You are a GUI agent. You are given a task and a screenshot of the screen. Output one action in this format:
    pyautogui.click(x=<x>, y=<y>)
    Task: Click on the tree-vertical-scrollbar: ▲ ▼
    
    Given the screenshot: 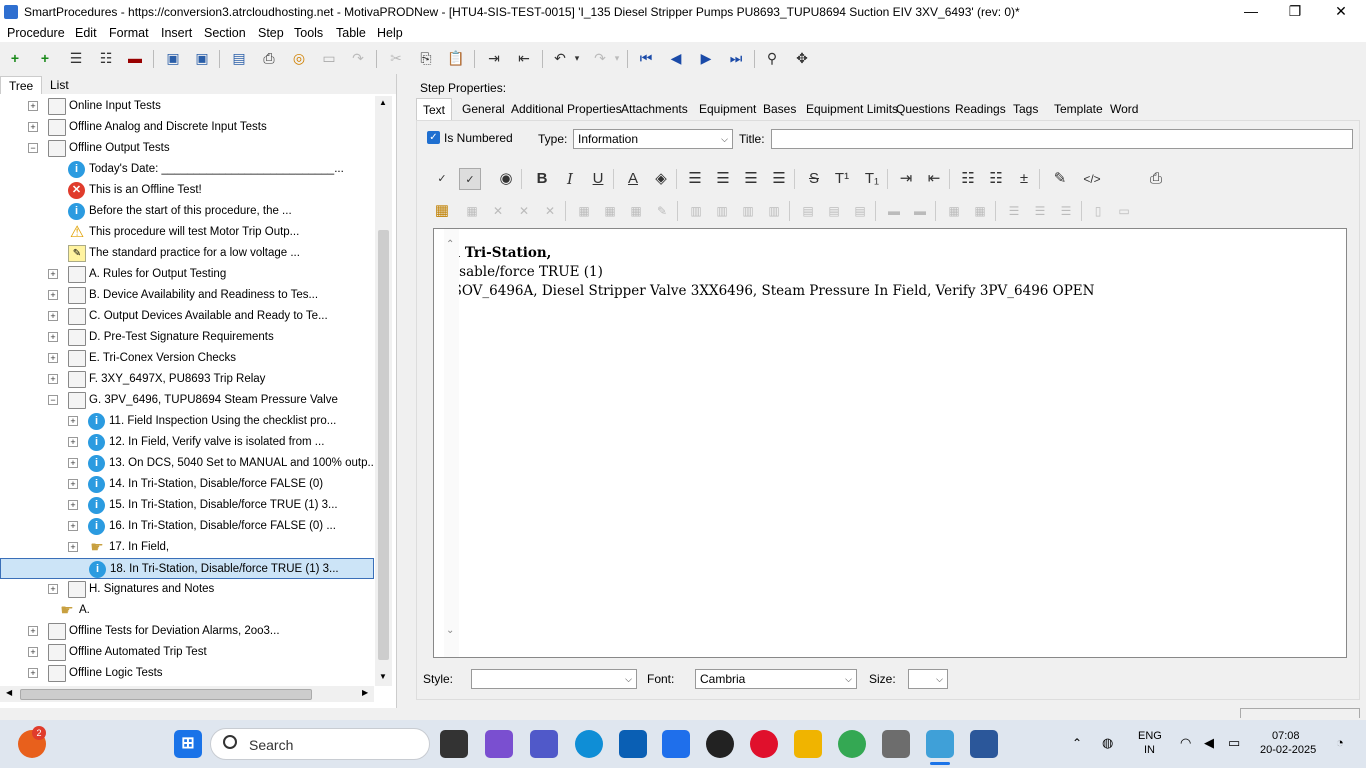 What is the action you would take?
    pyautogui.click(x=383, y=391)
    